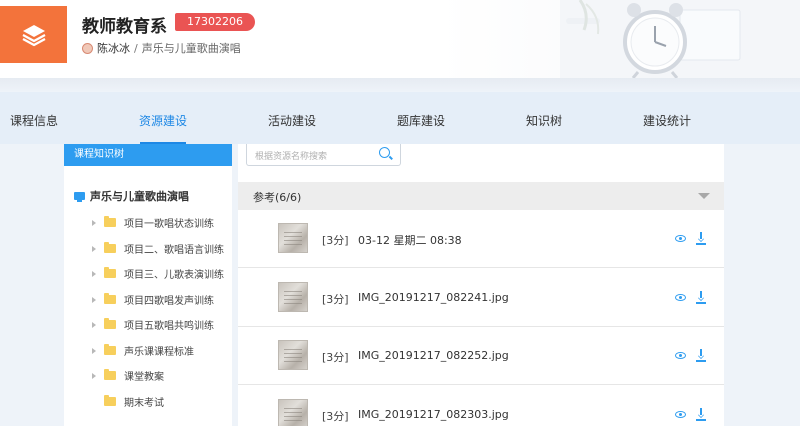  I want to click on header-divider, so click(400, 85).